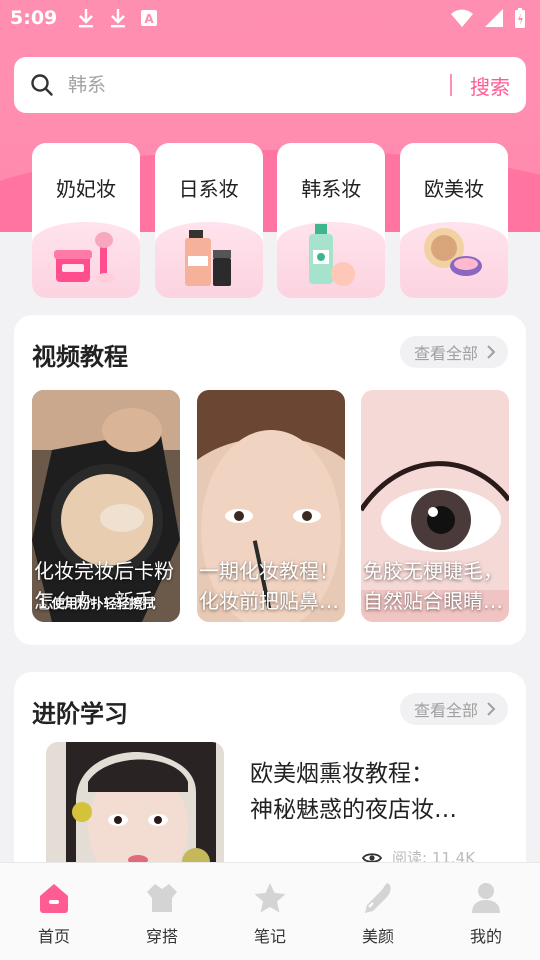 Image resolution: width=540 pixels, height=960 pixels. What do you see at coordinates (270, 220) in the screenshot?
I see `category-row: 奶妃妆 日系妆 韩系妆 欧美妆` at bounding box center [270, 220].